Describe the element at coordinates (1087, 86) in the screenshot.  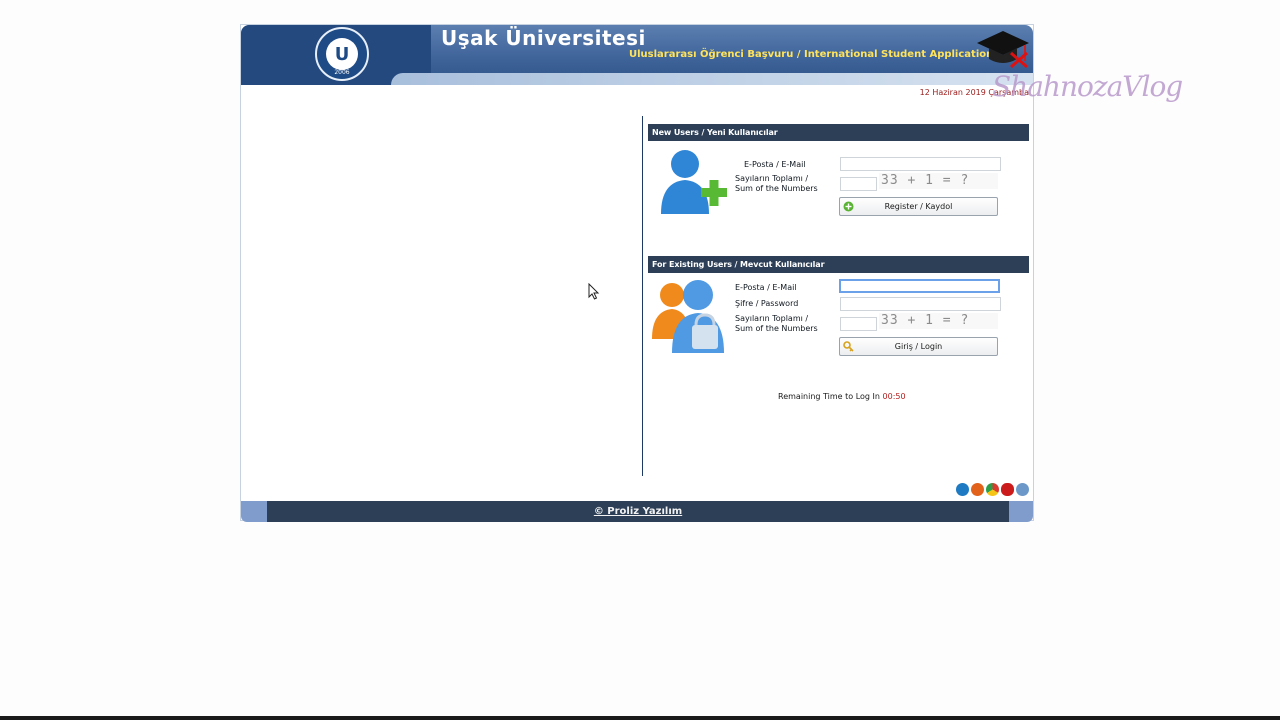
I see `channel-watermark: ShahnozaVlog` at that location.